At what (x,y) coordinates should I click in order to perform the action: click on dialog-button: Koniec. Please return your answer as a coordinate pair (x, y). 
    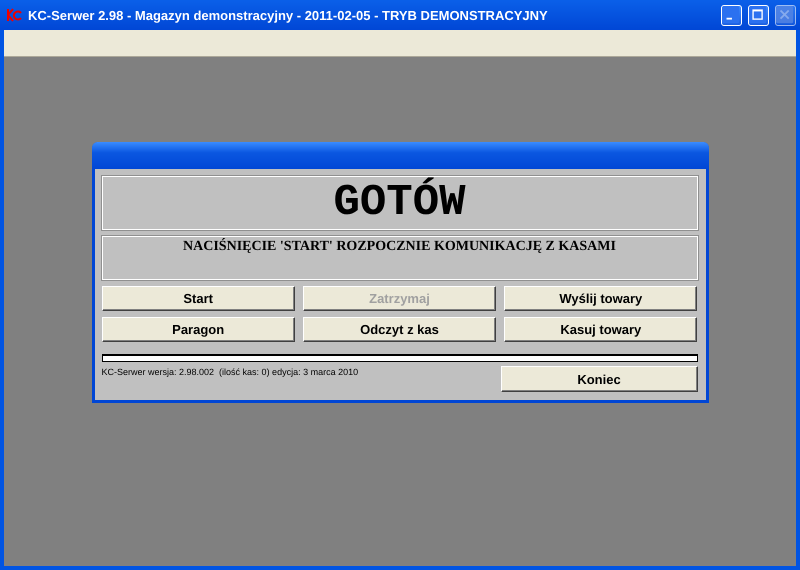
    Looking at the image, I should click on (599, 379).